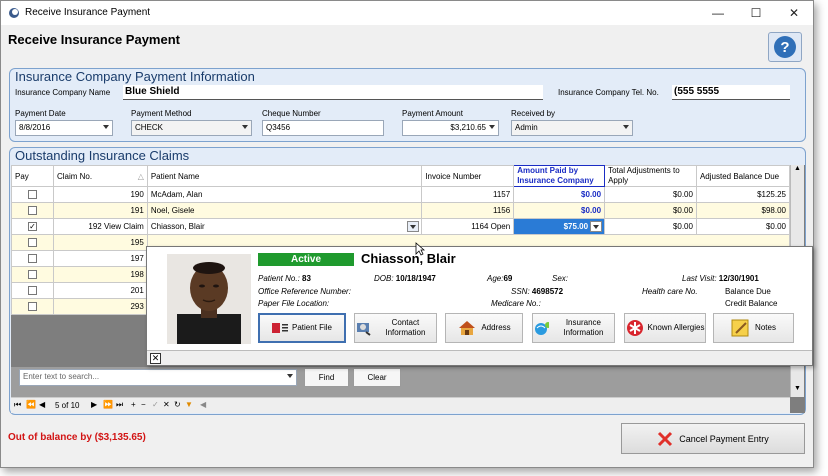 Image resolution: width=828 pixels, height=476 pixels. I want to click on add-record-icon: +, so click(133, 404).